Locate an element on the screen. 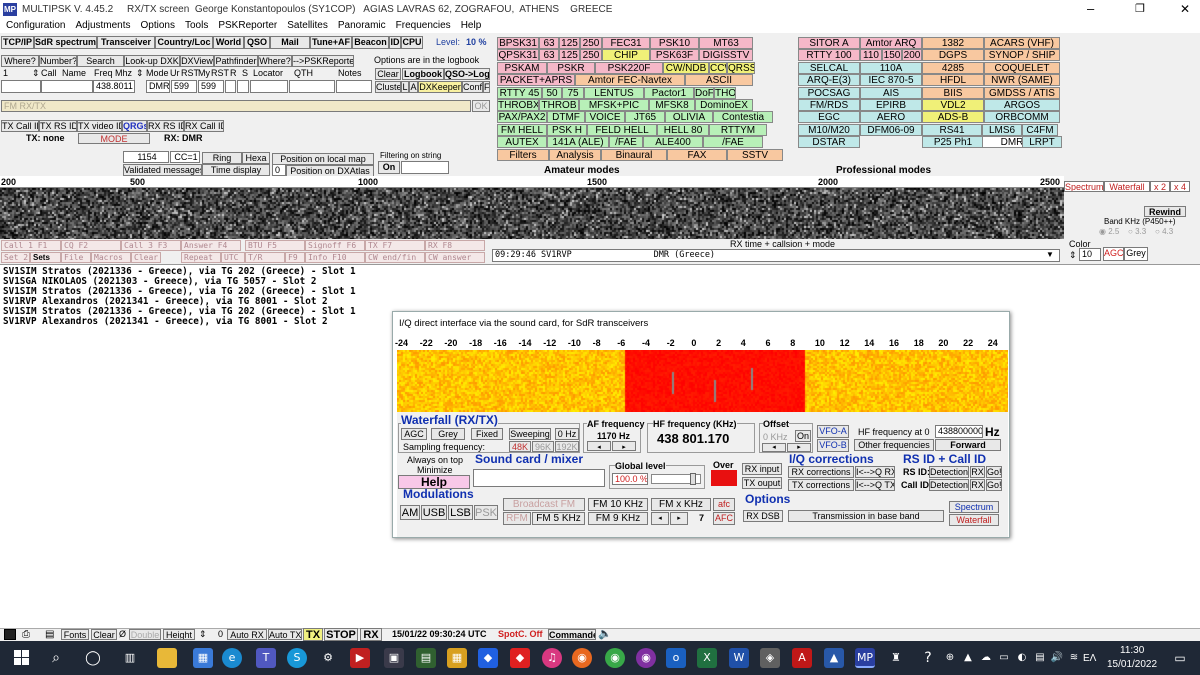 Image resolution: width=1200 pixels, height=675 pixels. sdr-agc-button: AGC is located at coordinates (414, 434).